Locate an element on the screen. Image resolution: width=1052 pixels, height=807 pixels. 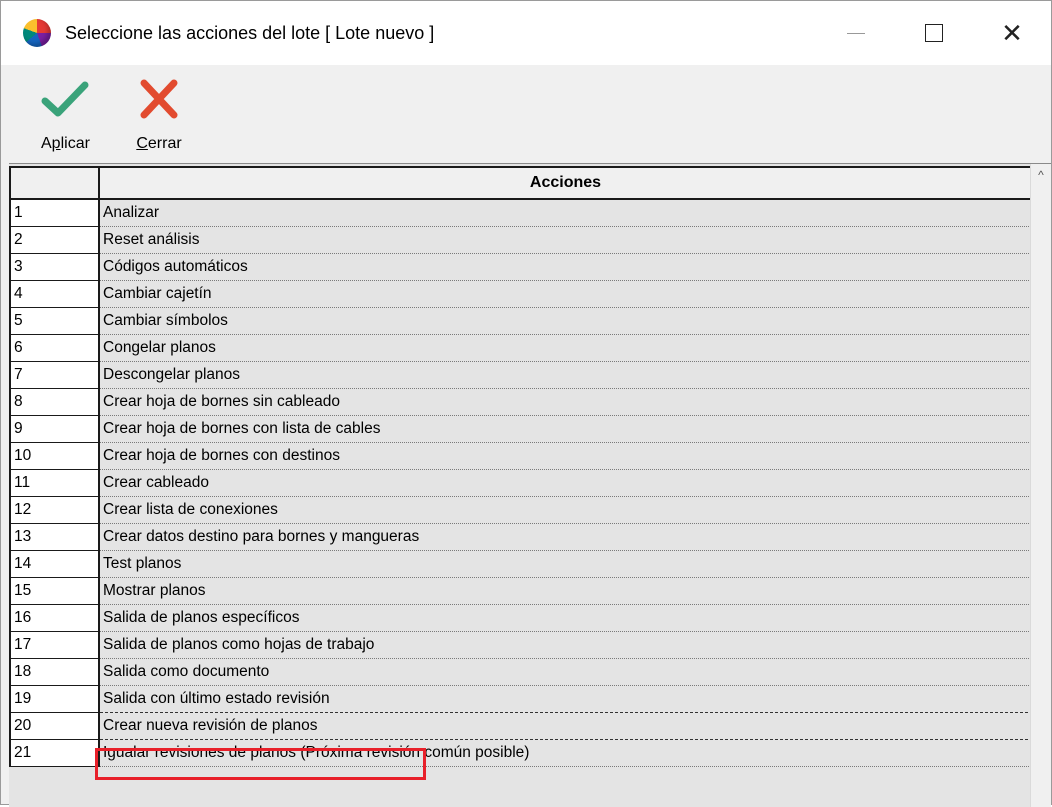
row-number-cell: 19 is located at coordinates (54, 698).